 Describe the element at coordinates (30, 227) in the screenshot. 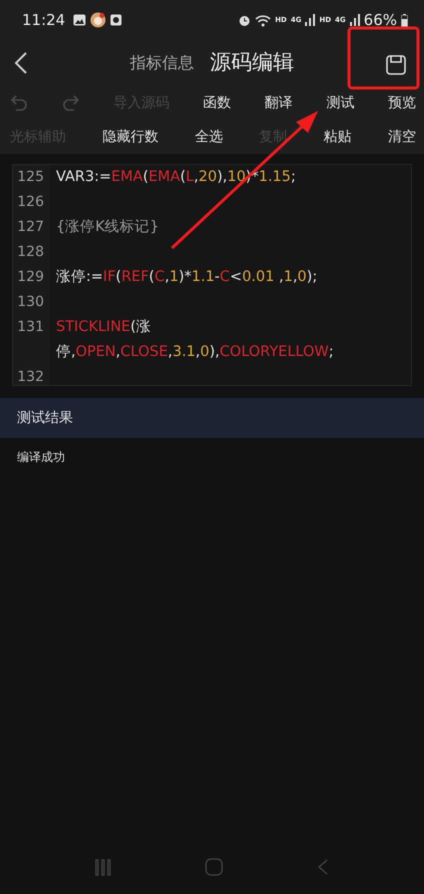

I see `line-number: 127` at that location.